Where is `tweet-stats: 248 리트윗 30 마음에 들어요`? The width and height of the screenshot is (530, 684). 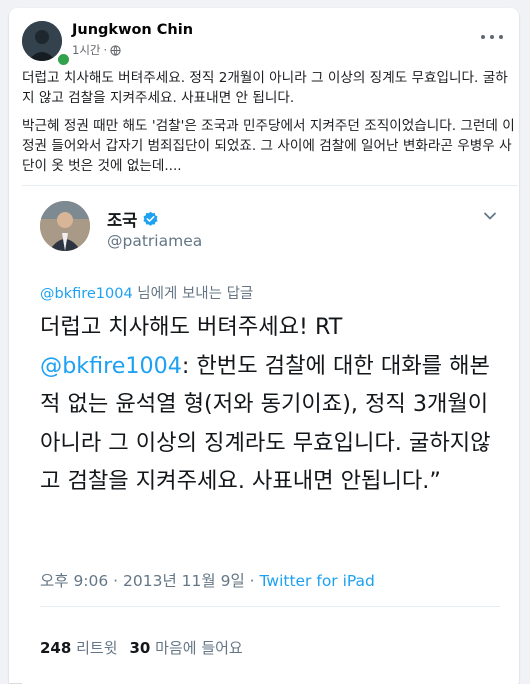
tweet-stats: 248 리트윗 30 마음에 들어요 is located at coordinates (141, 647).